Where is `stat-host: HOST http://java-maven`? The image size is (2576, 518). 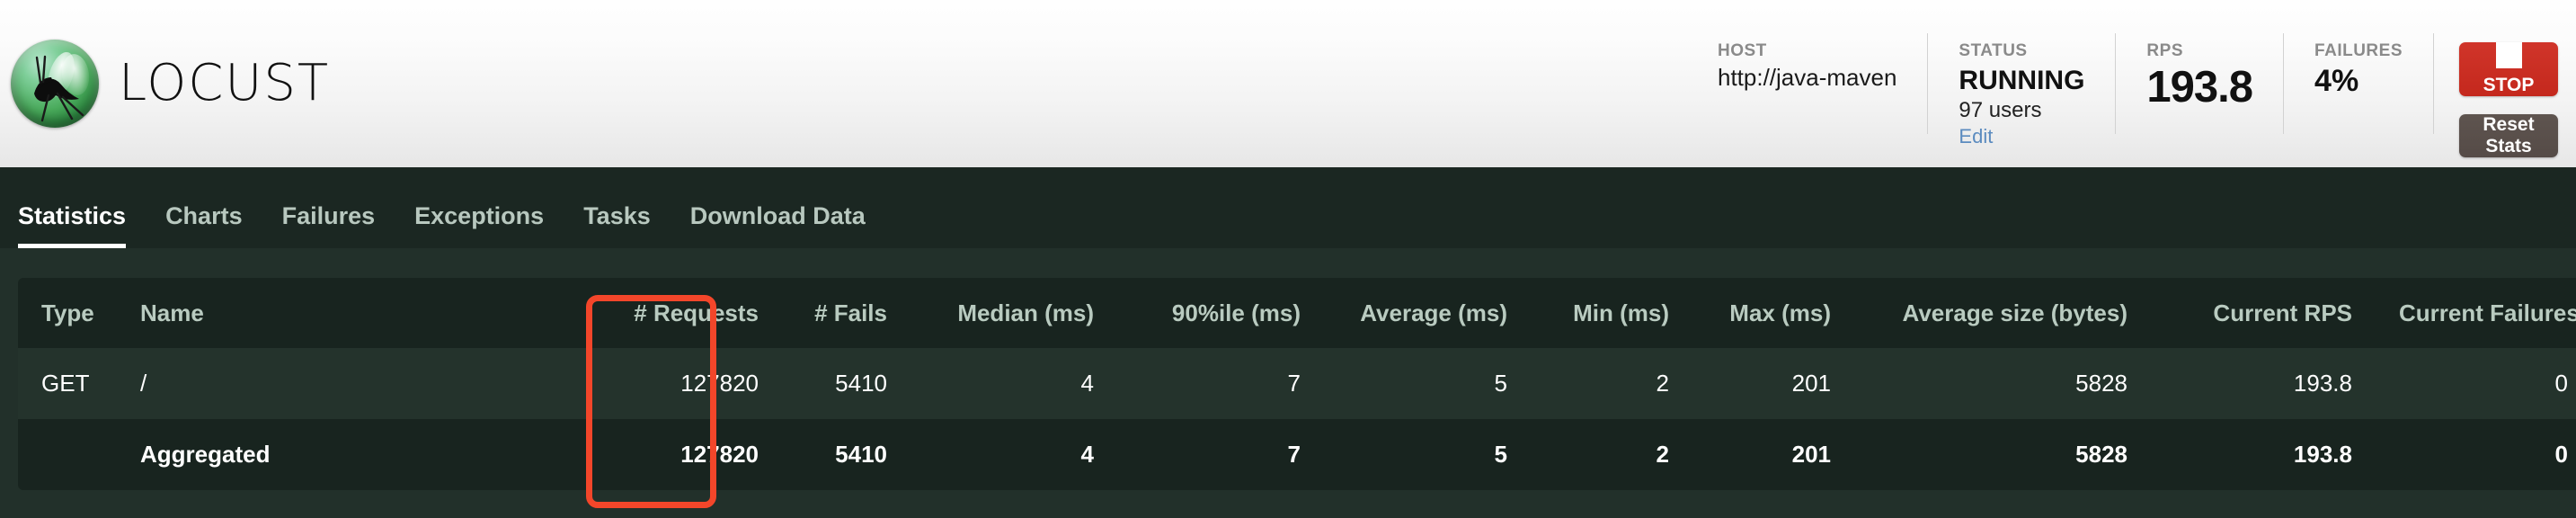 stat-host: HOST http://java-maven is located at coordinates (1807, 83).